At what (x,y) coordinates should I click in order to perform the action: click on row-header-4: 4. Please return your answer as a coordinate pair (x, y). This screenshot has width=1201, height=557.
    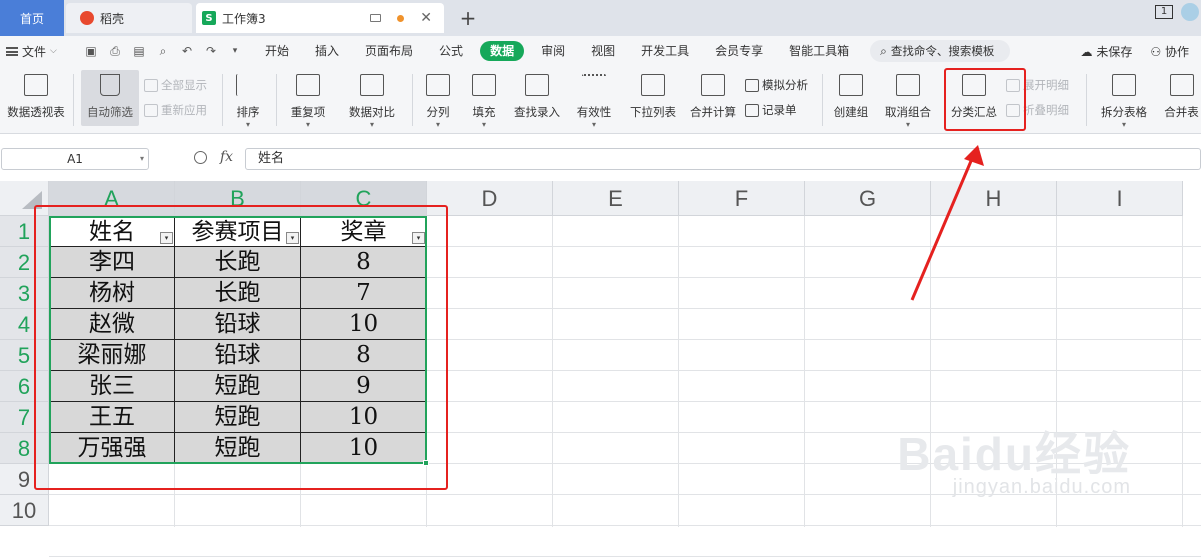
    Looking at the image, I should click on (24, 324).